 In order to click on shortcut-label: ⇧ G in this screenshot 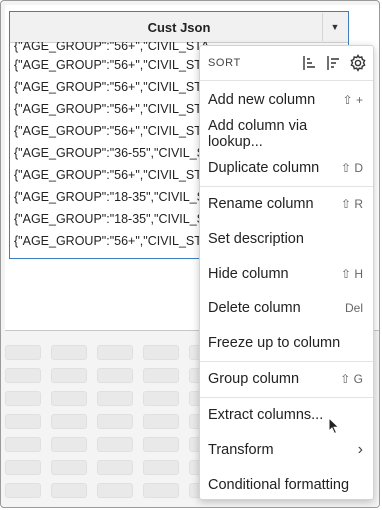, I will do `click(351, 379)`.